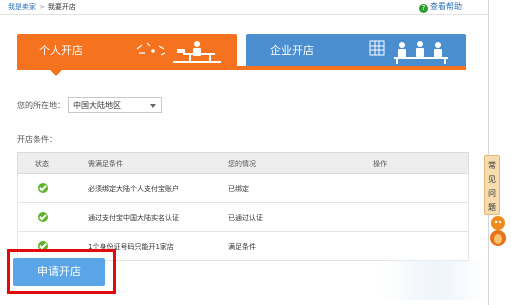  Describe the element at coordinates (408, 52) in the screenshot. I see `meeting-group-icon` at that location.